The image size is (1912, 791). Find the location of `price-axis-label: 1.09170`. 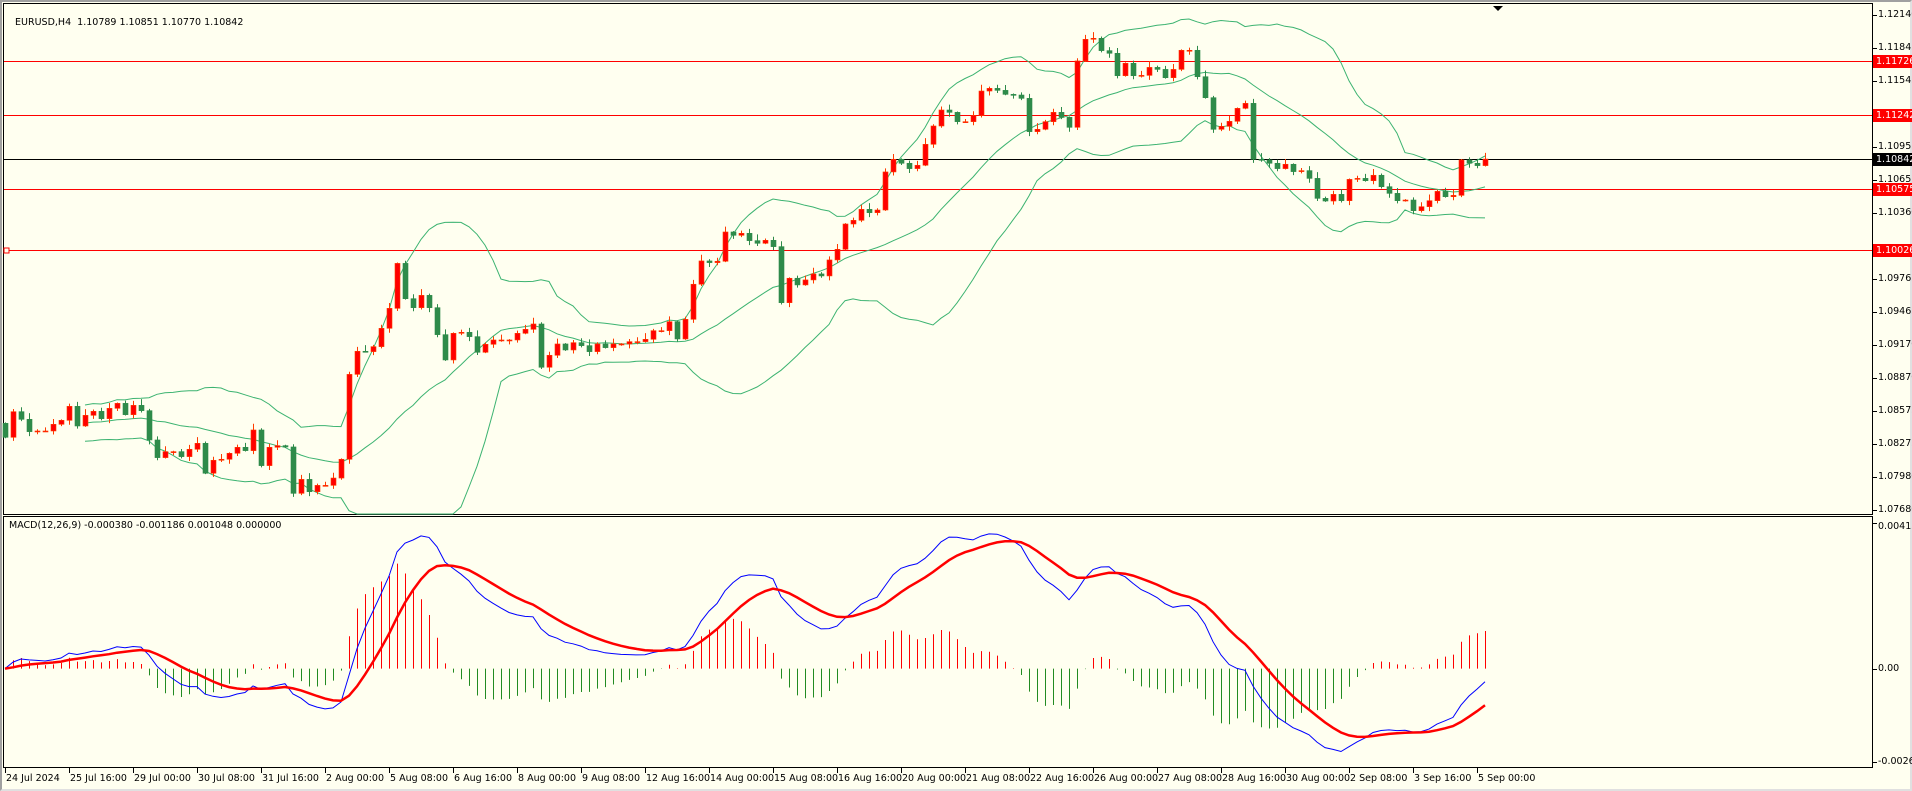

price-axis-label: 1.09170 is located at coordinates (1895, 344).